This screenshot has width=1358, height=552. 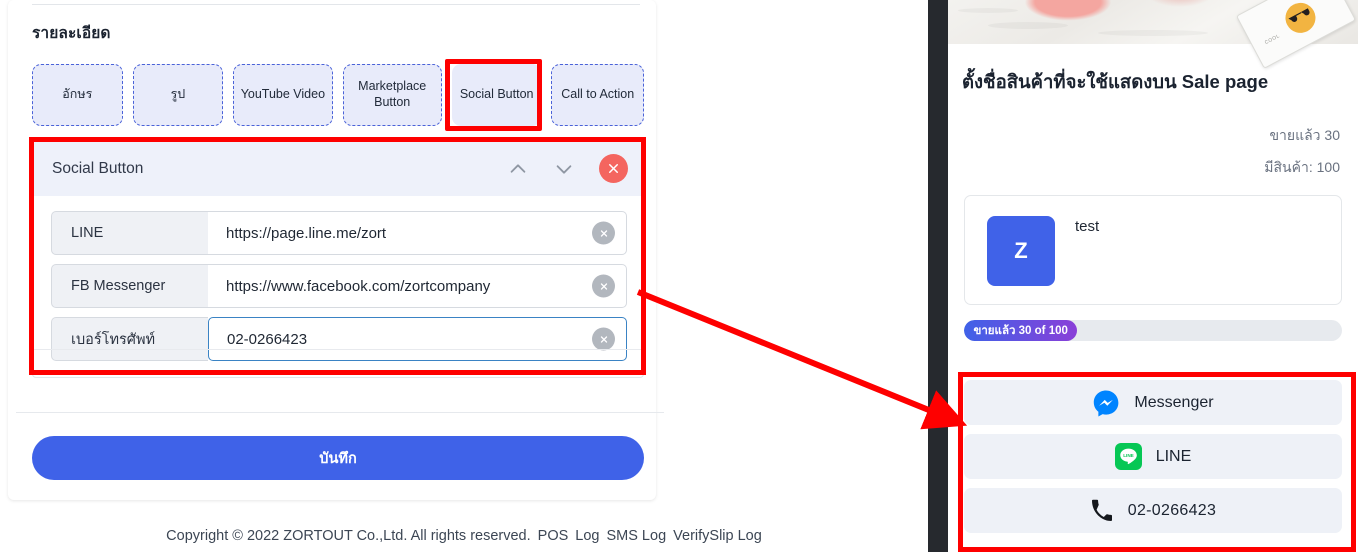 I want to click on social-button-header-actions, so click(x=575, y=168).